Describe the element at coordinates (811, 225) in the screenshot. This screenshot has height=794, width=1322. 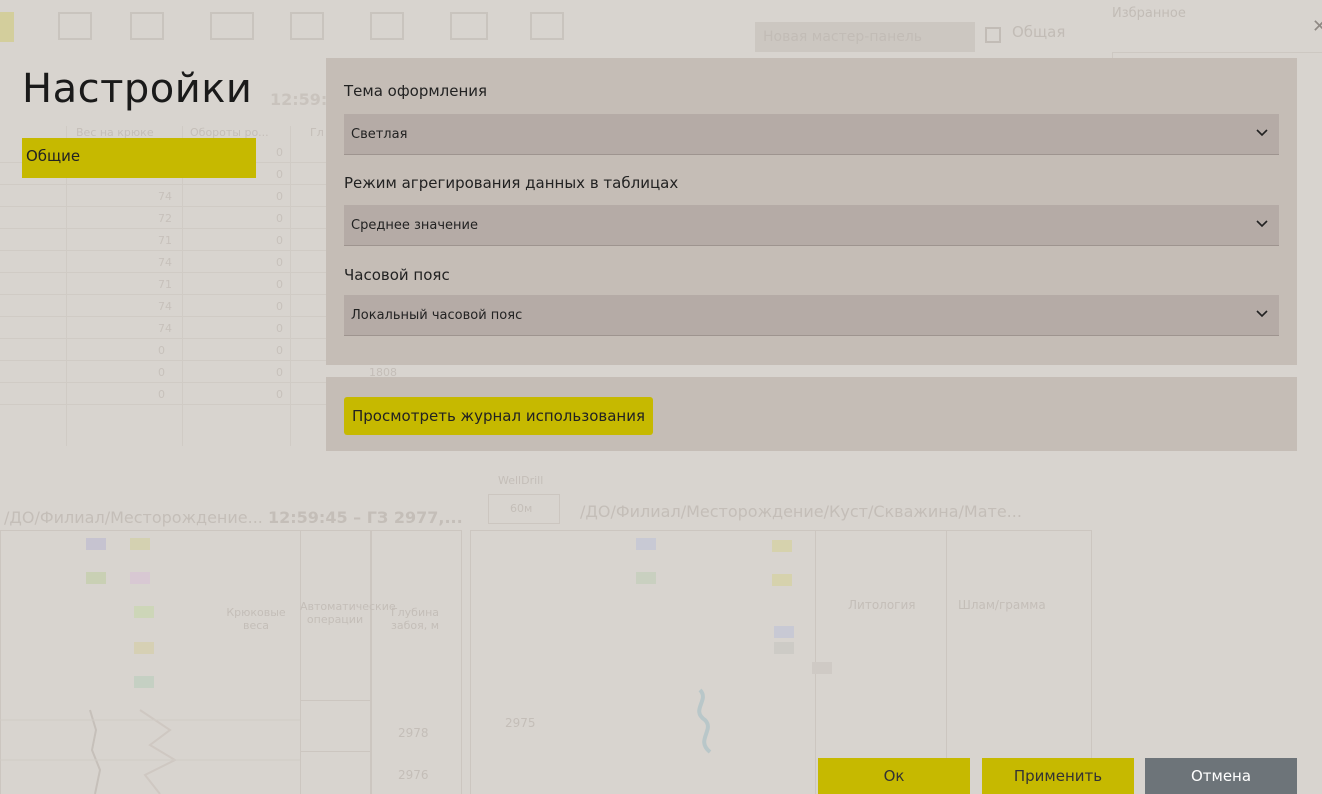
I see `aggregation-select: Среднее значение` at that location.